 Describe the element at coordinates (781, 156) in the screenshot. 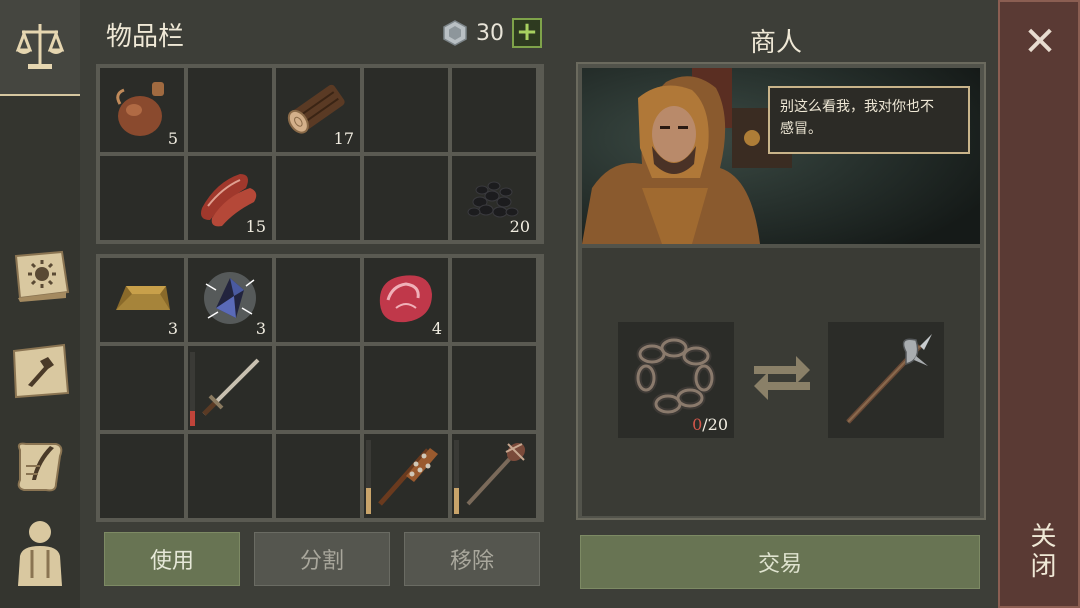

I see `merchant-portrait: 别这么看我，我对你也不 感冒。` at that location.